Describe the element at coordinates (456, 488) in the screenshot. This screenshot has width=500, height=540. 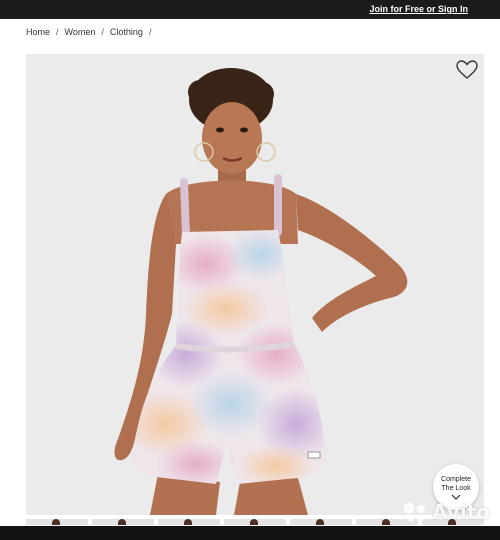
I see `complete-look-line2: The Look` at that location.